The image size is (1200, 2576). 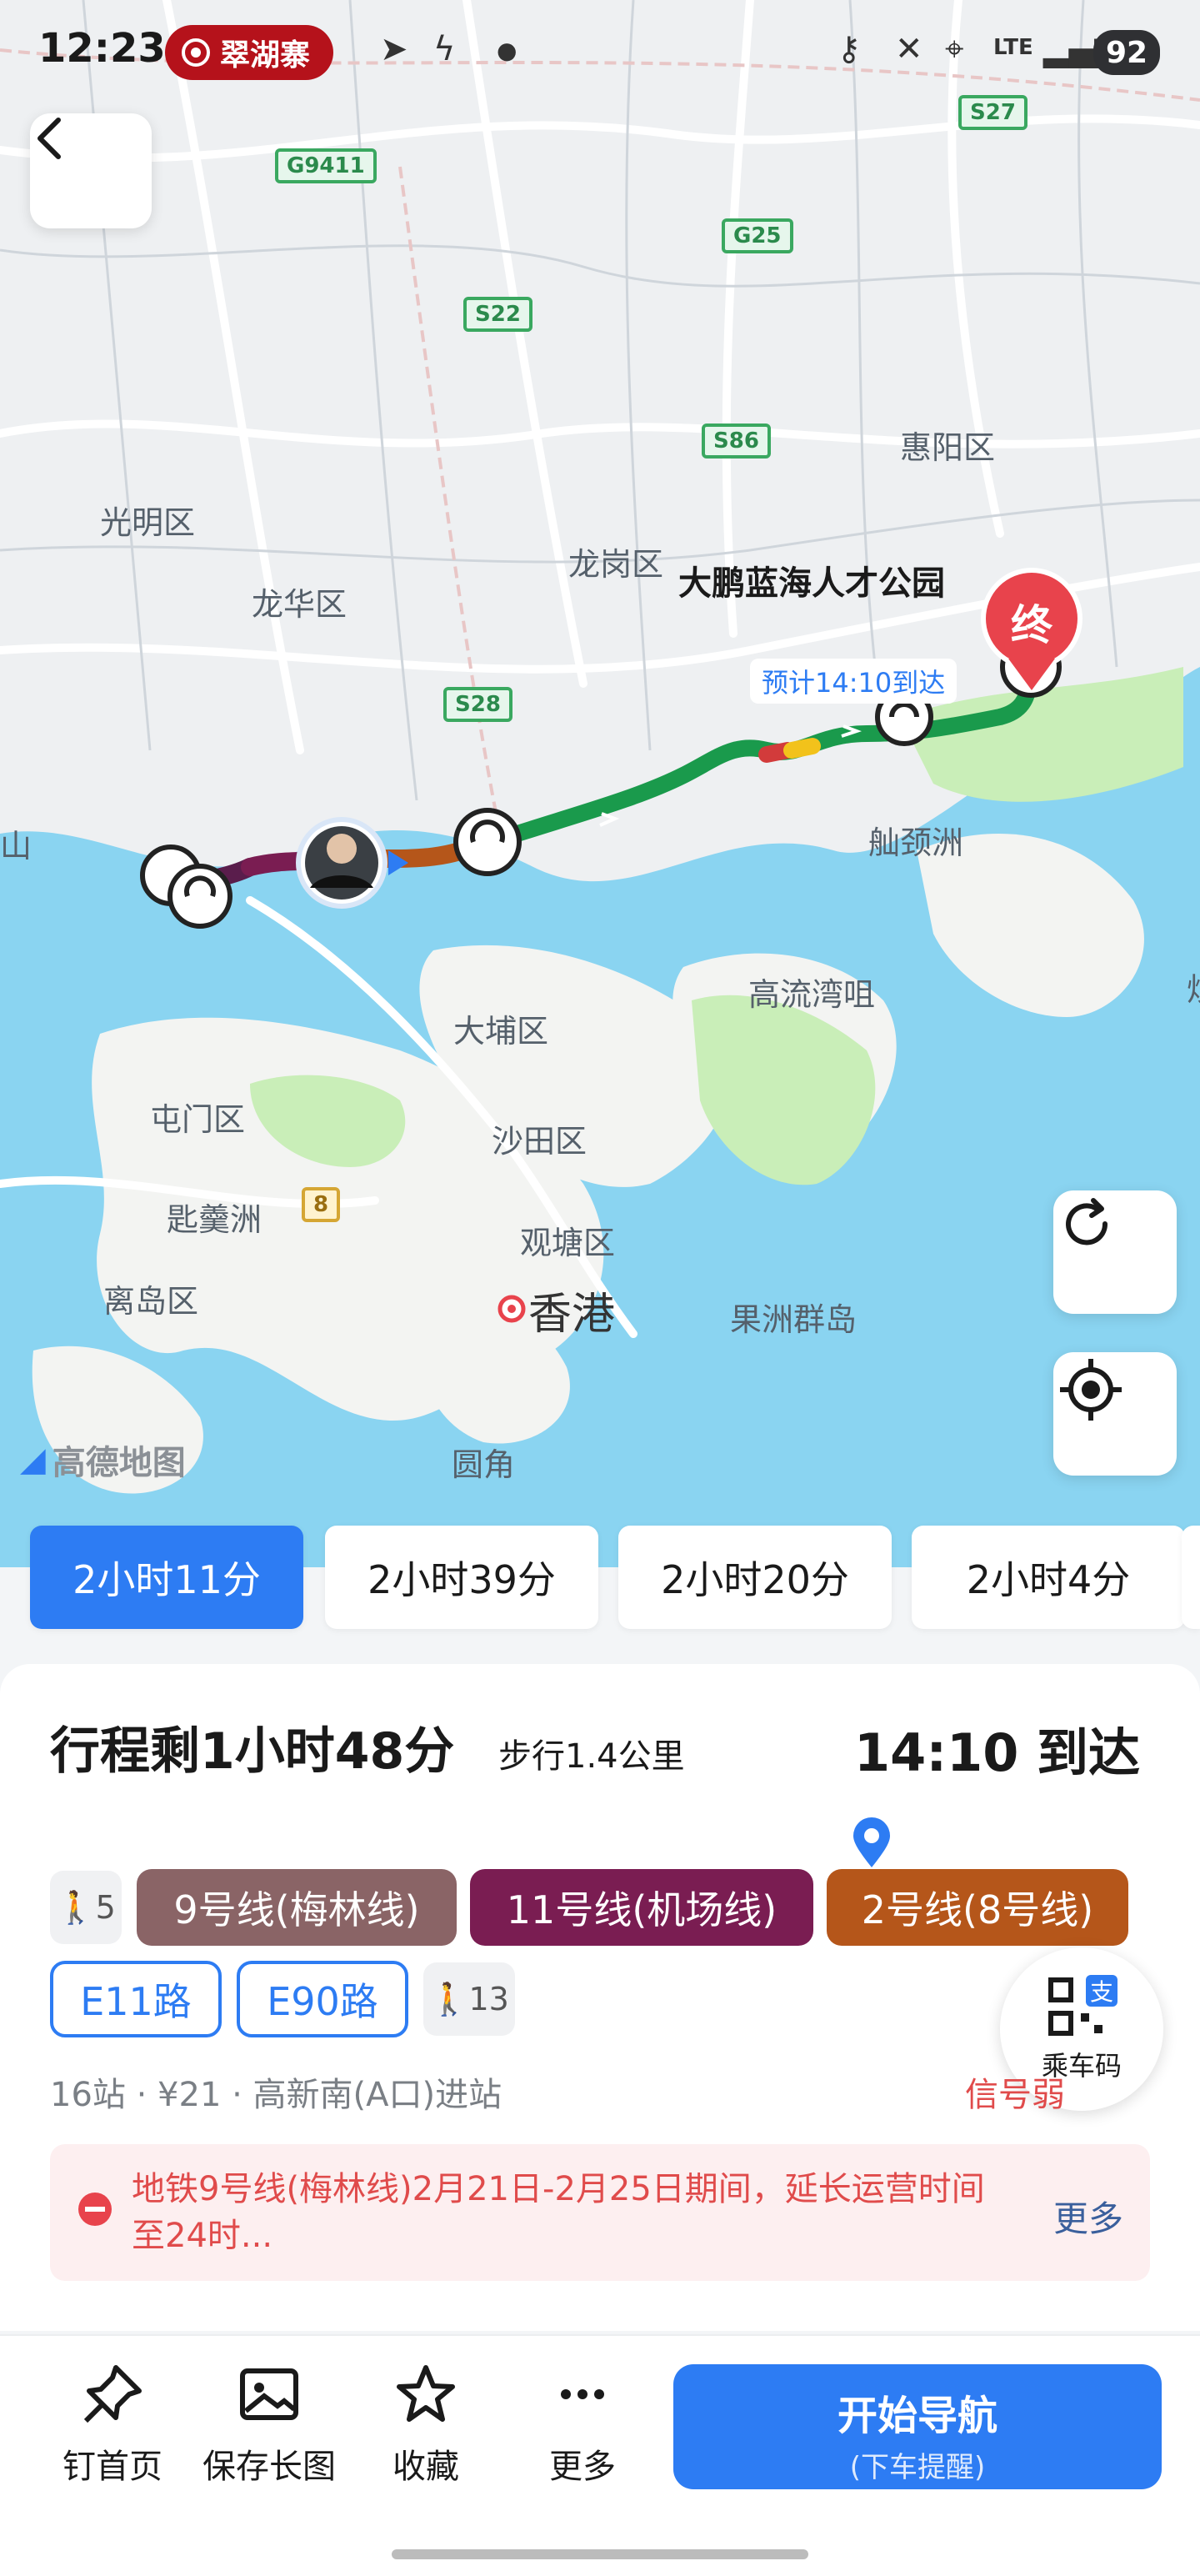 What do you see at coordinates (136, 1999) in the screenshot?
I see `bus-line-chip: E11路` at bounding box center [136, 1999].